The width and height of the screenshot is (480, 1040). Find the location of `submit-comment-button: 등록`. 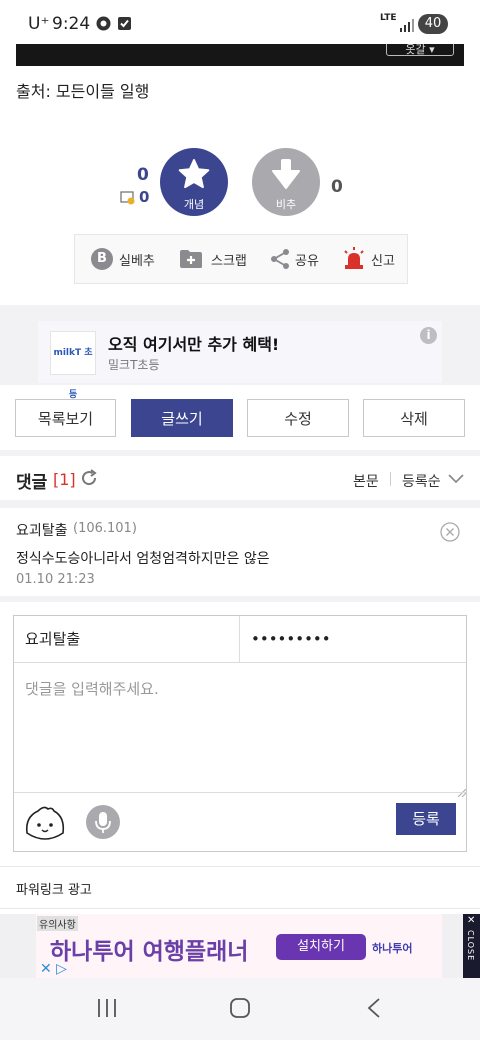

submit-comment-button: 등록 is located at coordinates (426, 819).